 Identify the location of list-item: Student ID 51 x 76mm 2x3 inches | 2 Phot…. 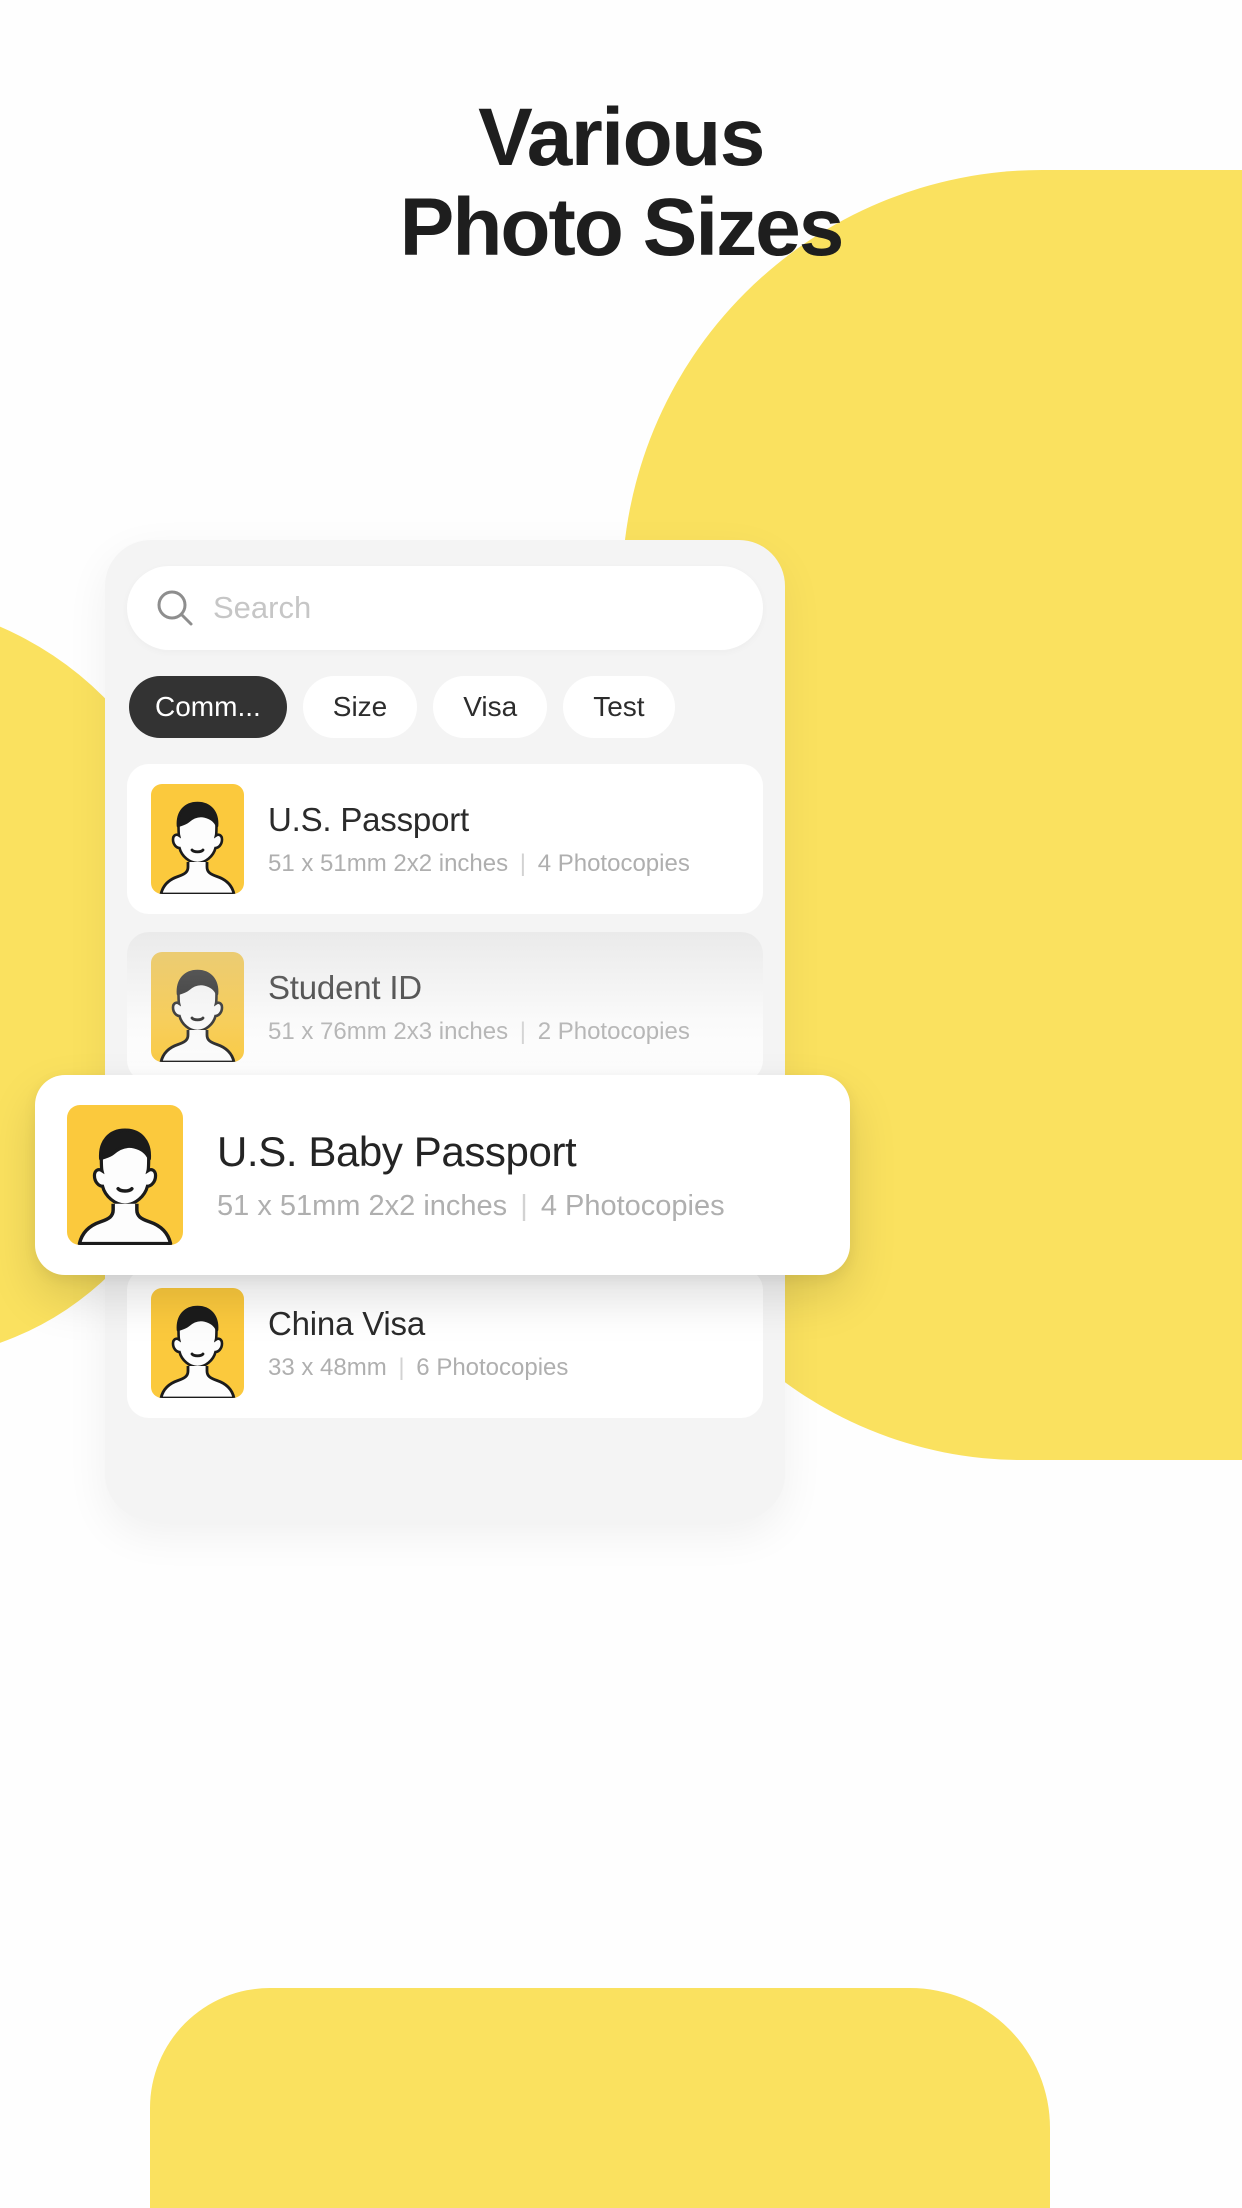
(445, 1007).